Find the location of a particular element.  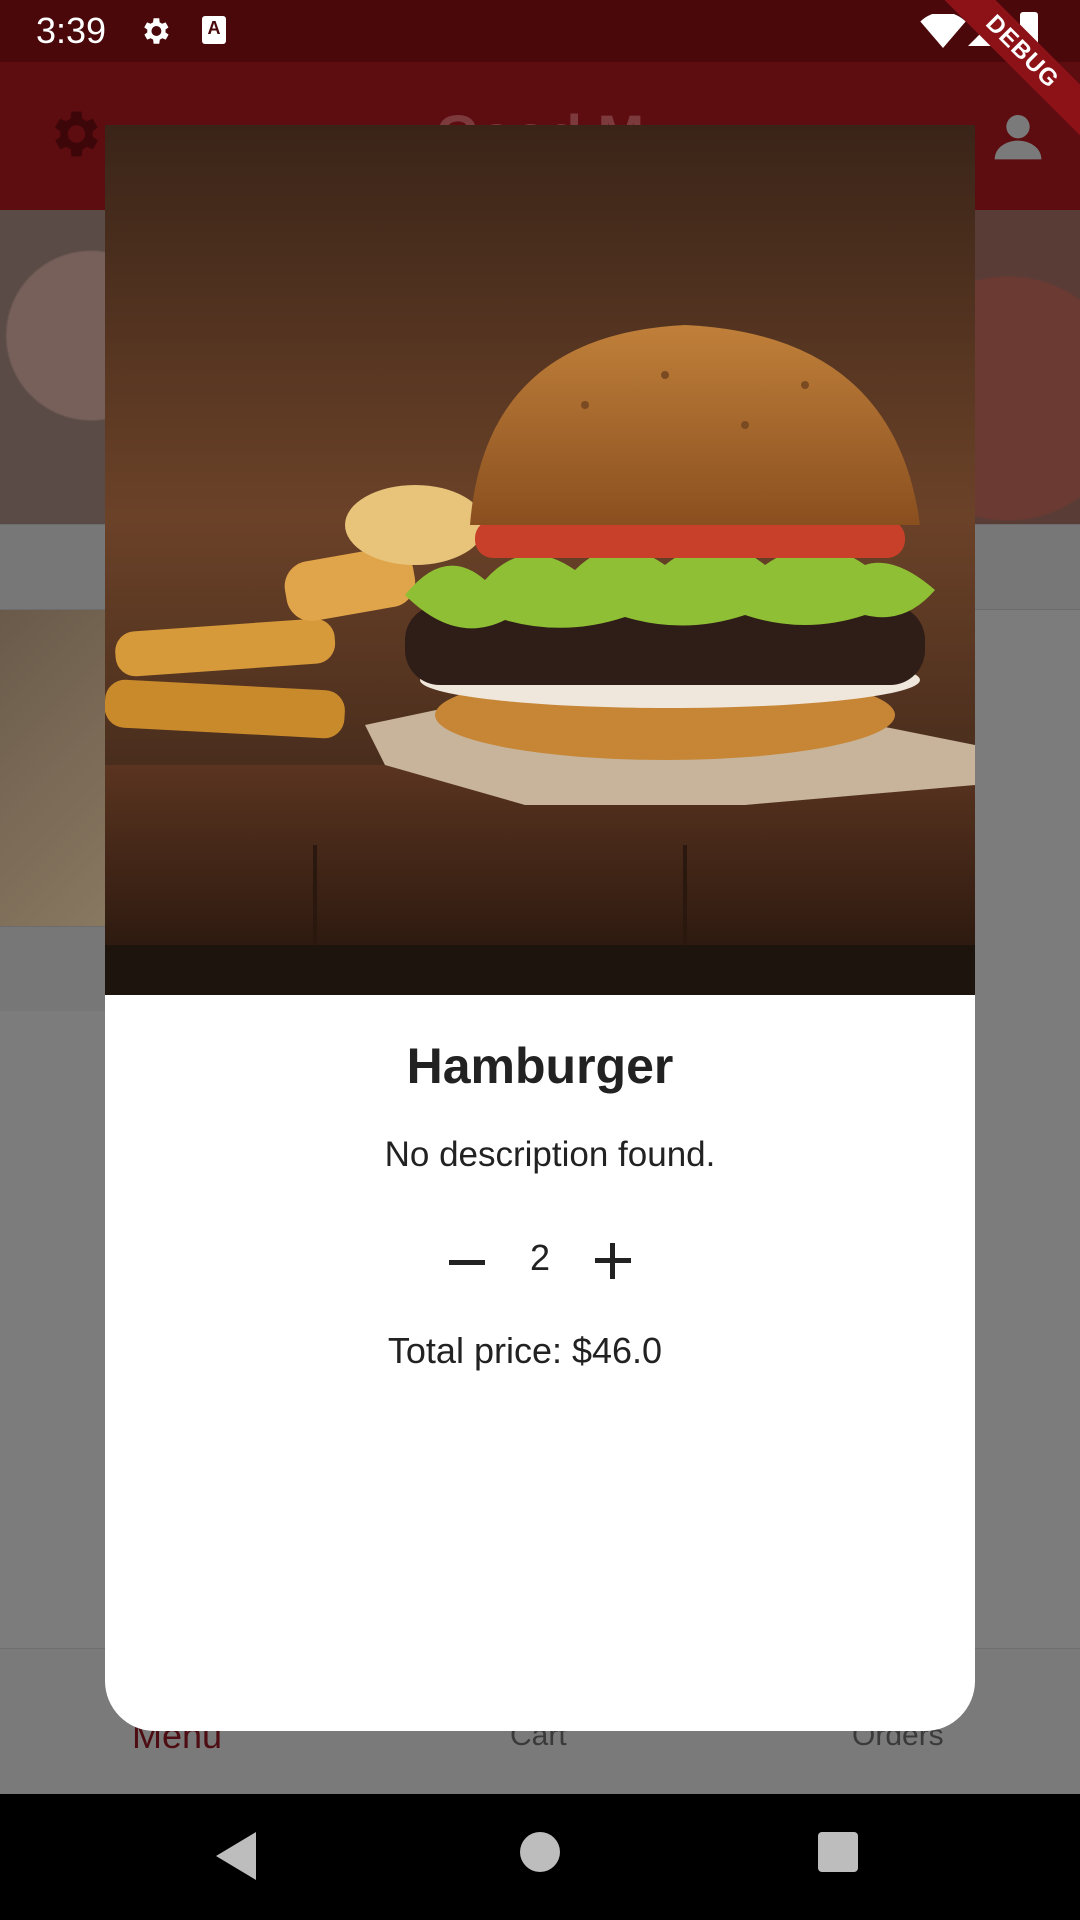

status-bar: 3:39 A is located at coordinates (540, 31).